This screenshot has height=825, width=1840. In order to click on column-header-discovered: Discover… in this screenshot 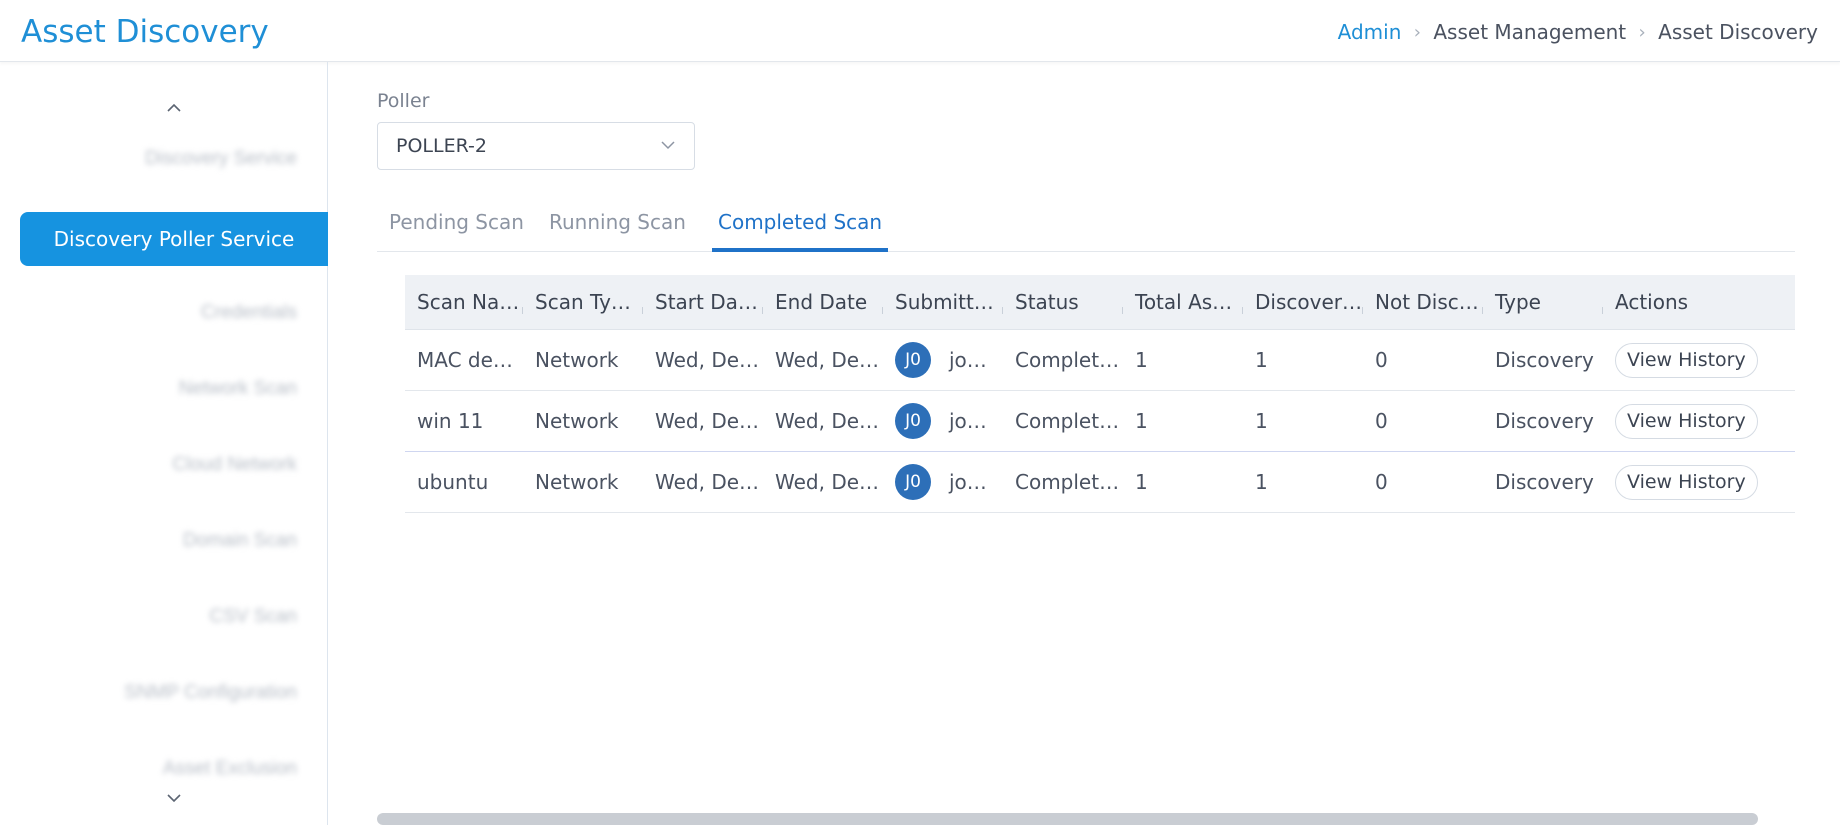, I will do `click(1303, 302)`.